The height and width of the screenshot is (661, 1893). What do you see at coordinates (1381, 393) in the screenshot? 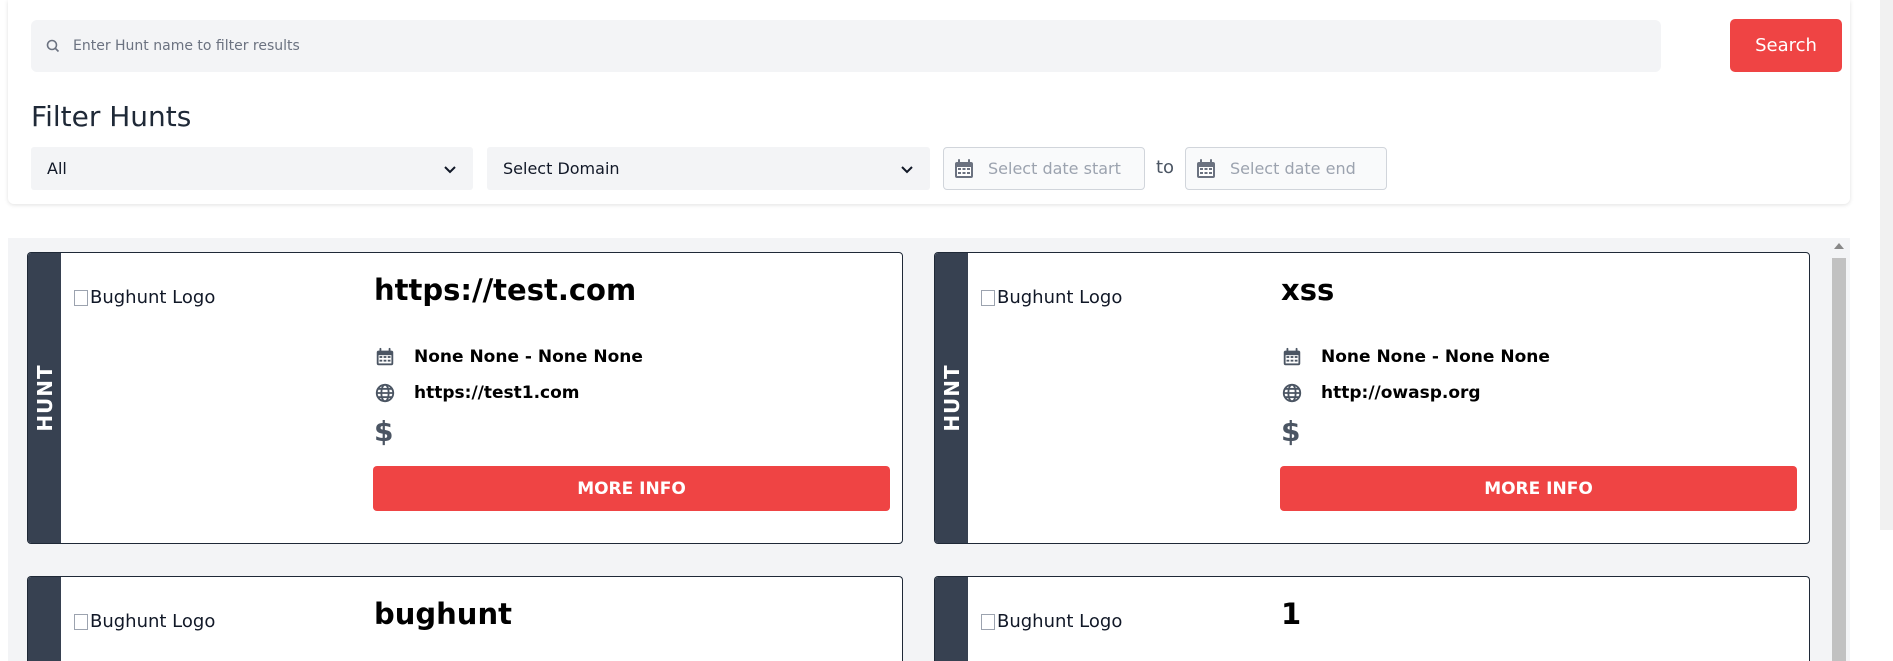
I see `hunt-url: http://owasp.org` at bounding box center [1381, 393].